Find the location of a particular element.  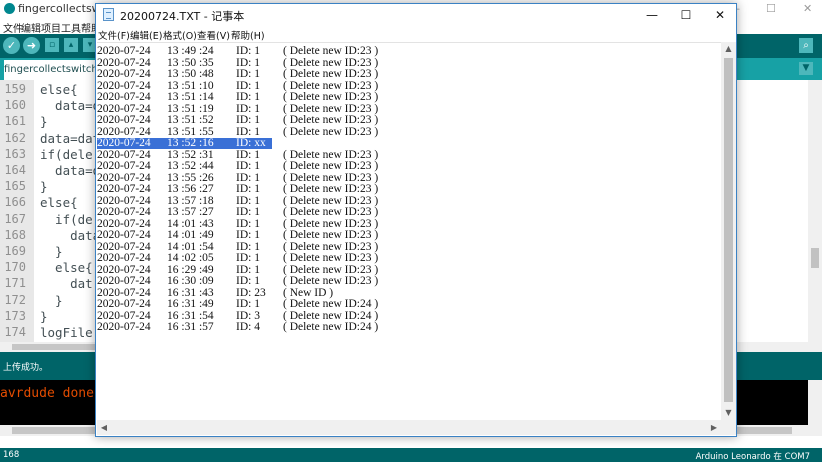

line-number: 162 is located at coordinates (15, 137).